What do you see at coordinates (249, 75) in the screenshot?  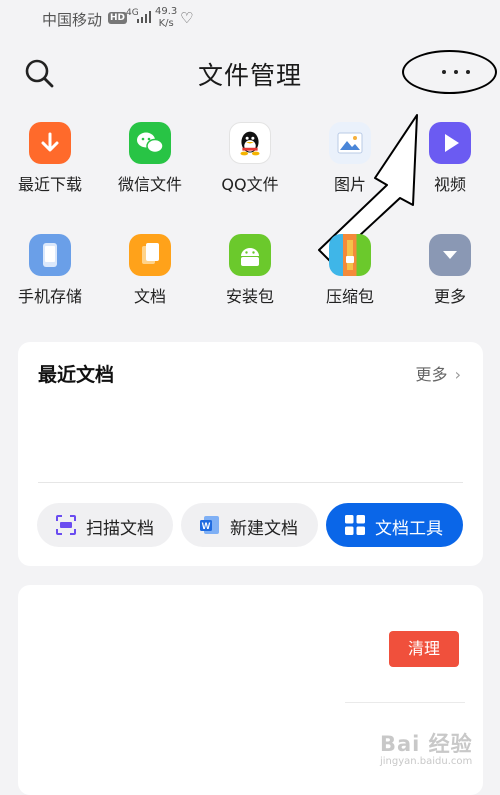 I see `page-title: 文件管理` at bounding box center [249, 75].